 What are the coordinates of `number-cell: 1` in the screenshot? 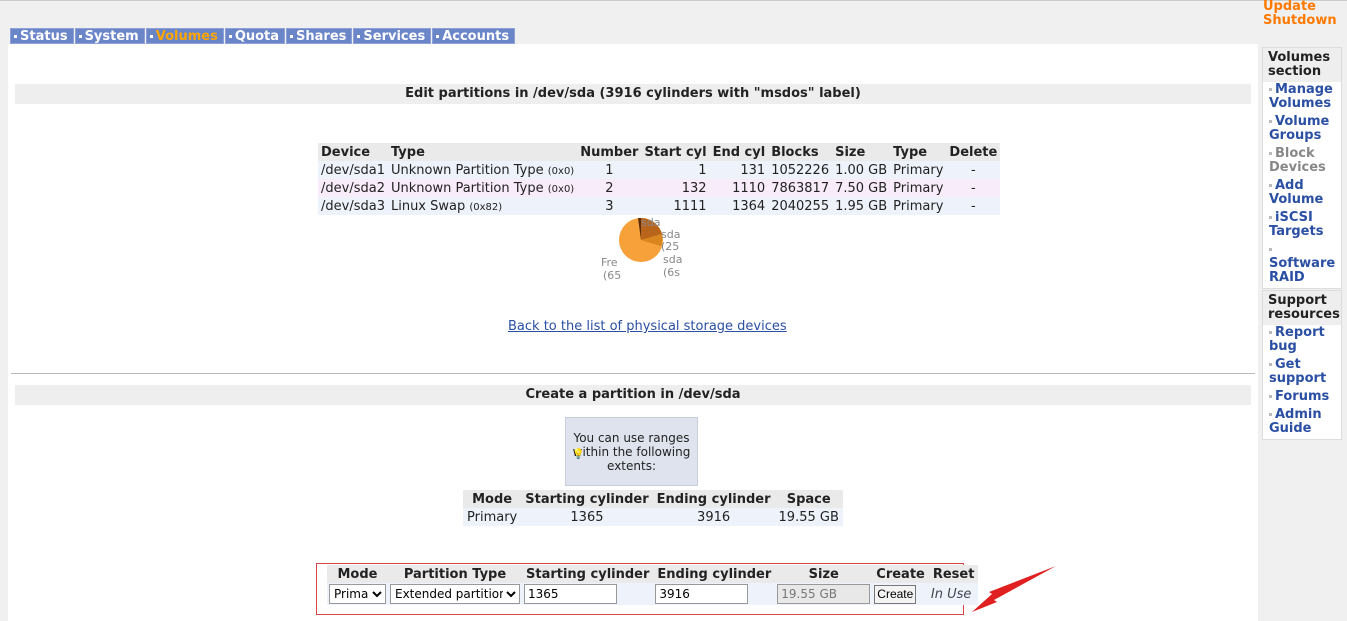 It's located at (609, 170).